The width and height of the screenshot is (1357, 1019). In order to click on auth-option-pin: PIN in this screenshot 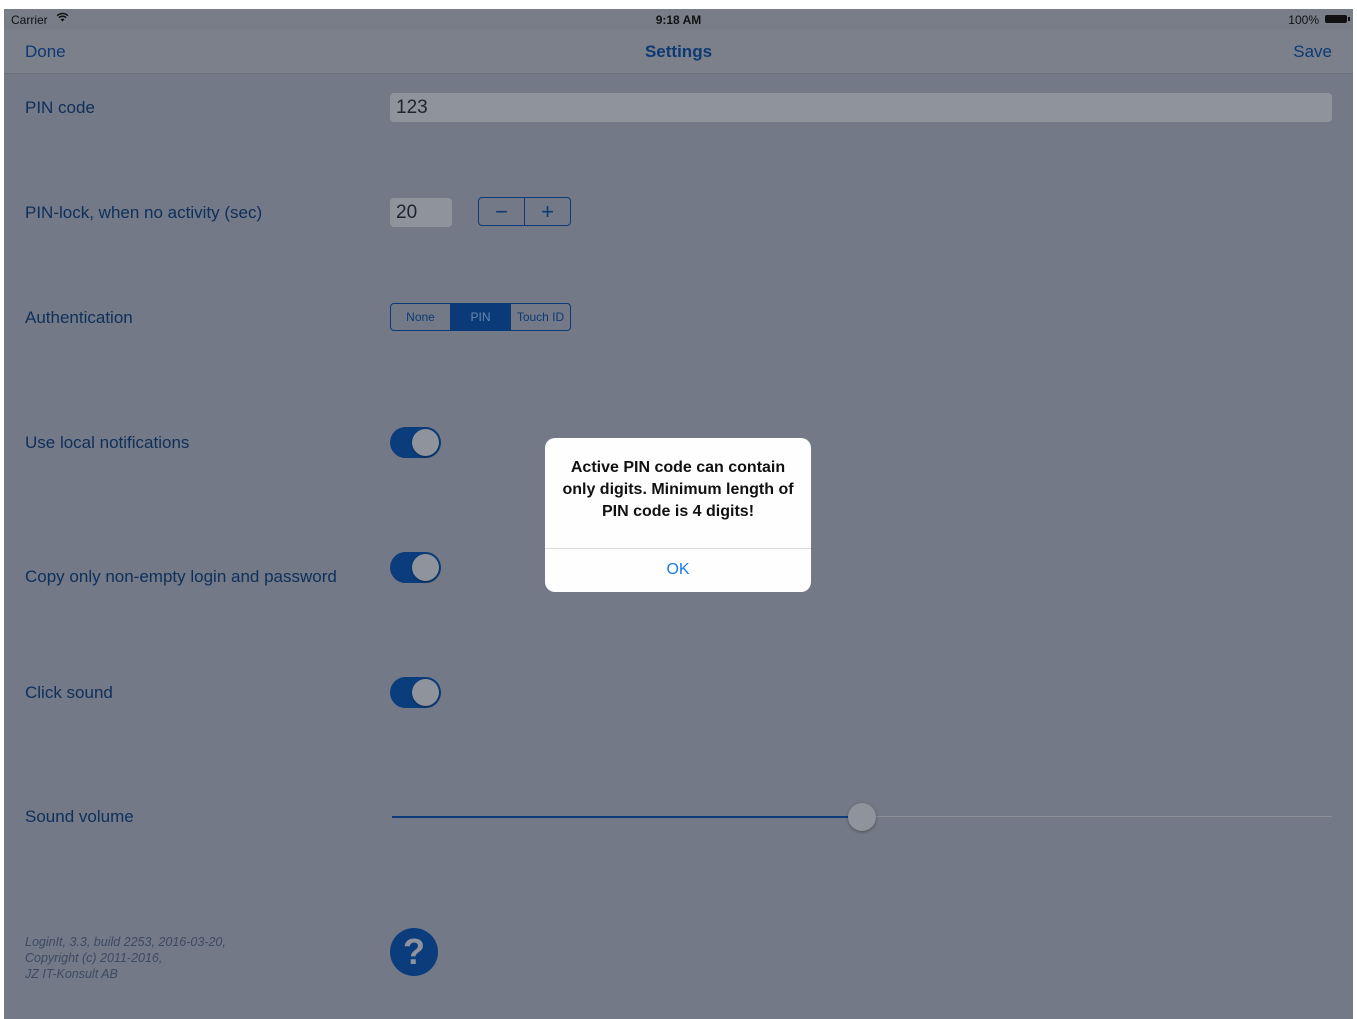, I will do `click(480, 317)`.